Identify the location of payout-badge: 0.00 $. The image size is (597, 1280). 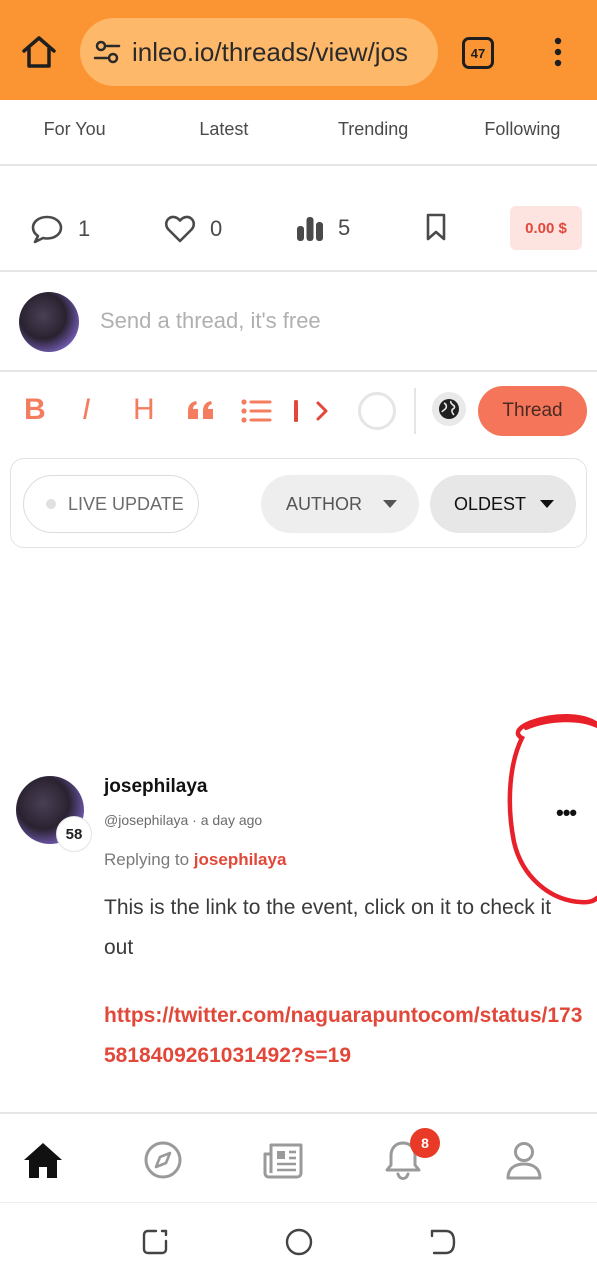
(546, 228).